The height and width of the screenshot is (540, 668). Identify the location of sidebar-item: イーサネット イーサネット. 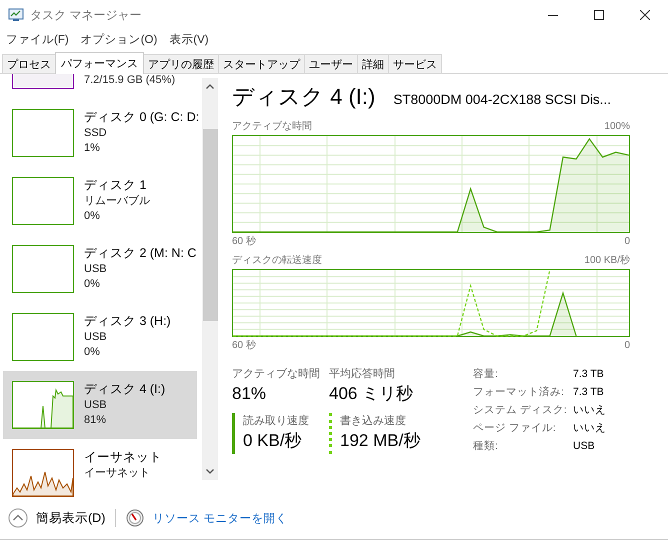
(101, 468).